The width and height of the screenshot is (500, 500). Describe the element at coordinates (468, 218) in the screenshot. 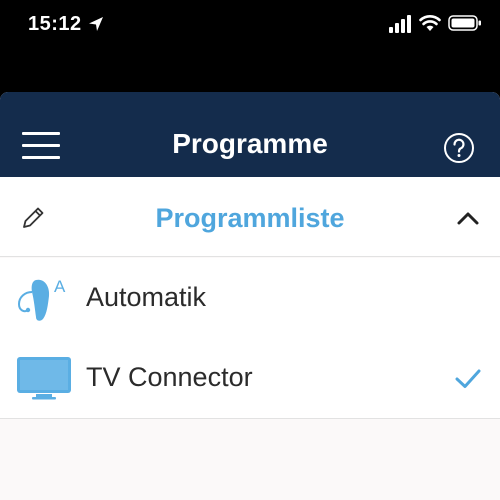

I see `chevron-up-icon` at that location.